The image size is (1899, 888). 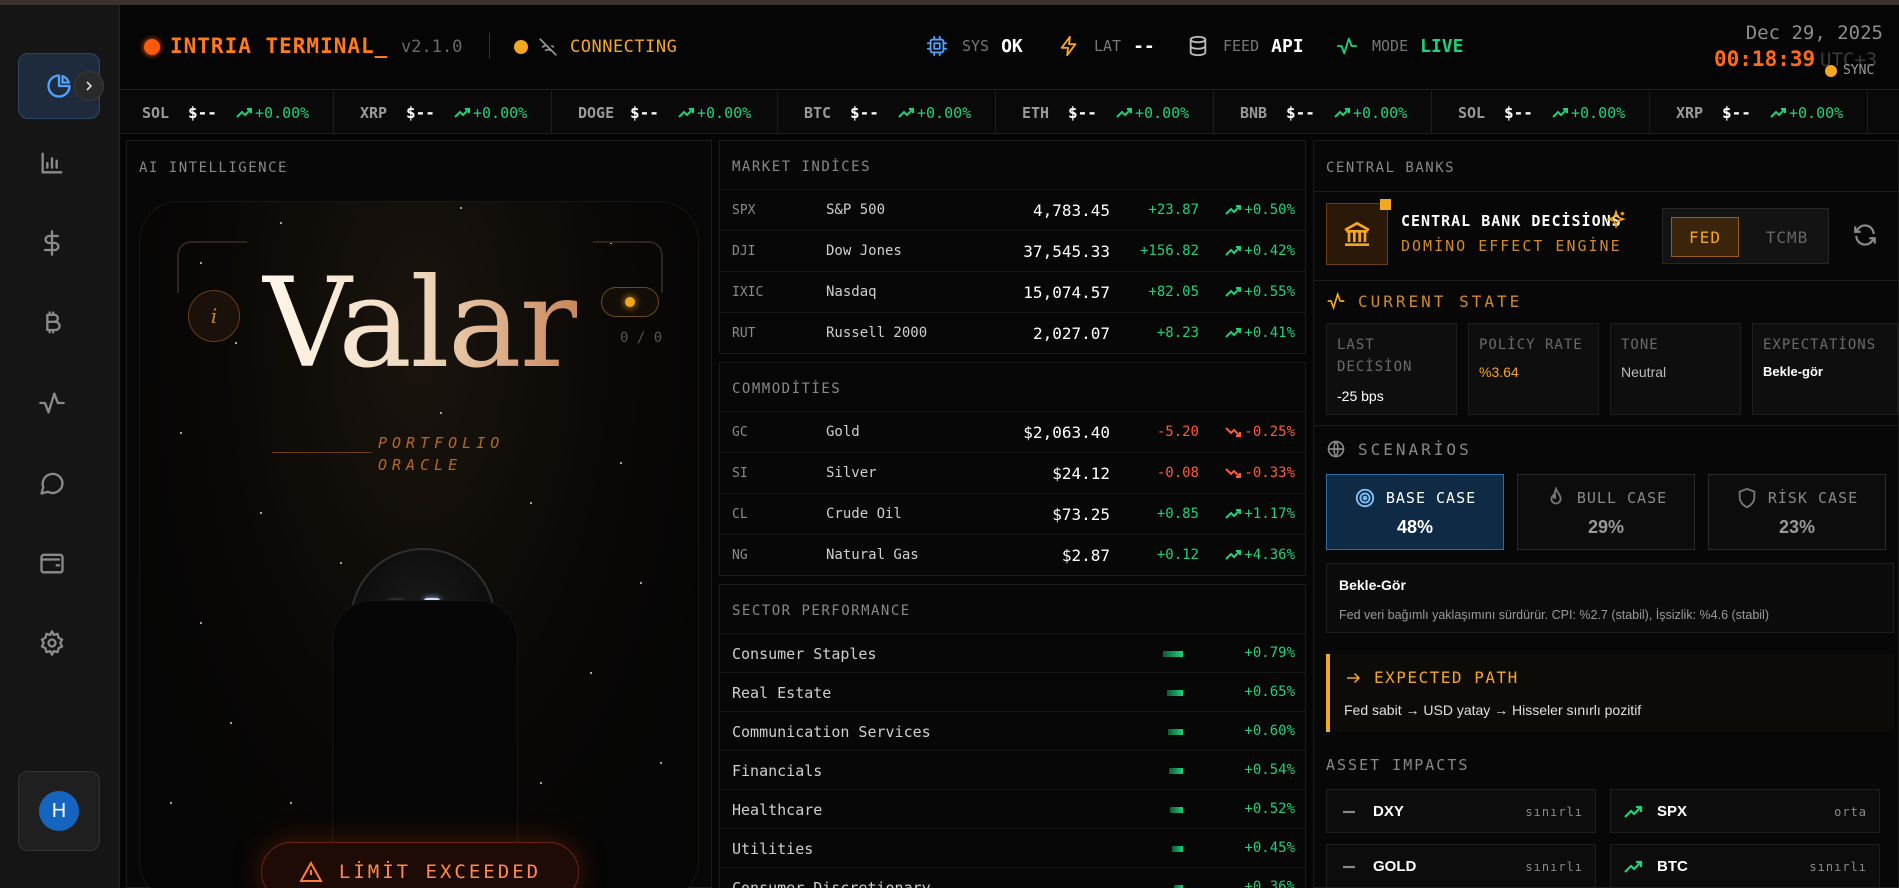 I want to click on expected-path-title: EXPECTED PATH, so click(x=1446, y=677).